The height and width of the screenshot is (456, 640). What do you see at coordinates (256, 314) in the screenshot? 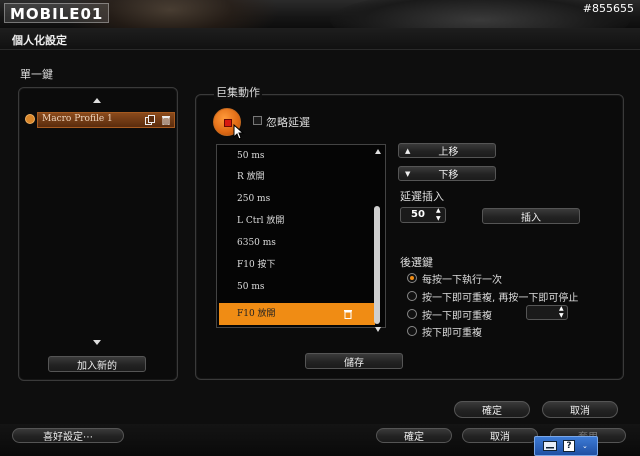
I see `list-item-label: F10 放開` at bounding box center [256, 314].